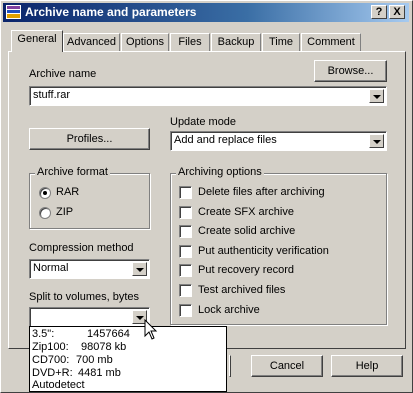 This screenshot has width=413, height=393. Describe the element at coordinates (246, 212) in the screenshot. I see `create-sfx-label: Create SFX archive` at that location.